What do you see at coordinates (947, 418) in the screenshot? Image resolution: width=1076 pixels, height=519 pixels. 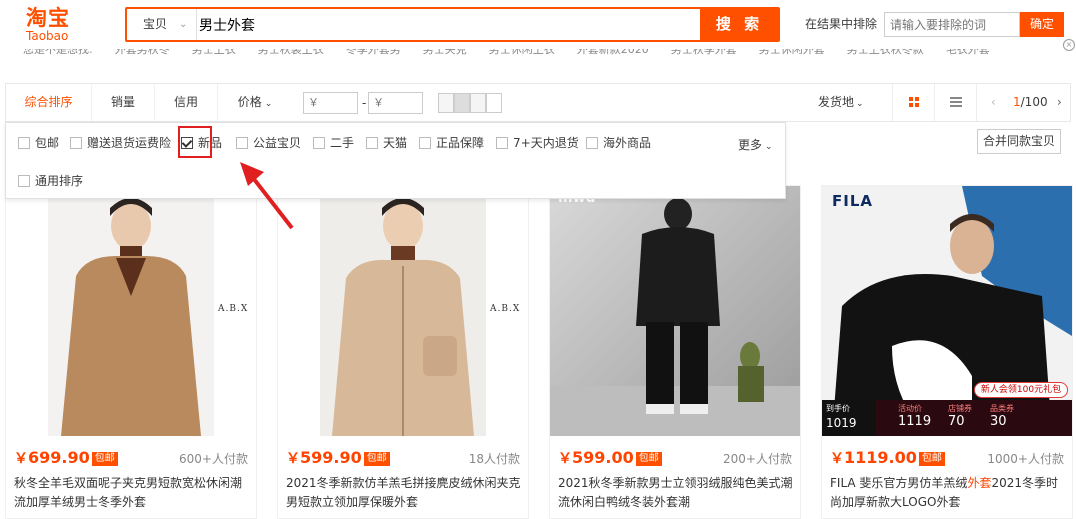 I see `promo-price-strip: 到手价 1019 活动价 1119 店铺券 70 品类券 30` at bounding box center [947, 418].